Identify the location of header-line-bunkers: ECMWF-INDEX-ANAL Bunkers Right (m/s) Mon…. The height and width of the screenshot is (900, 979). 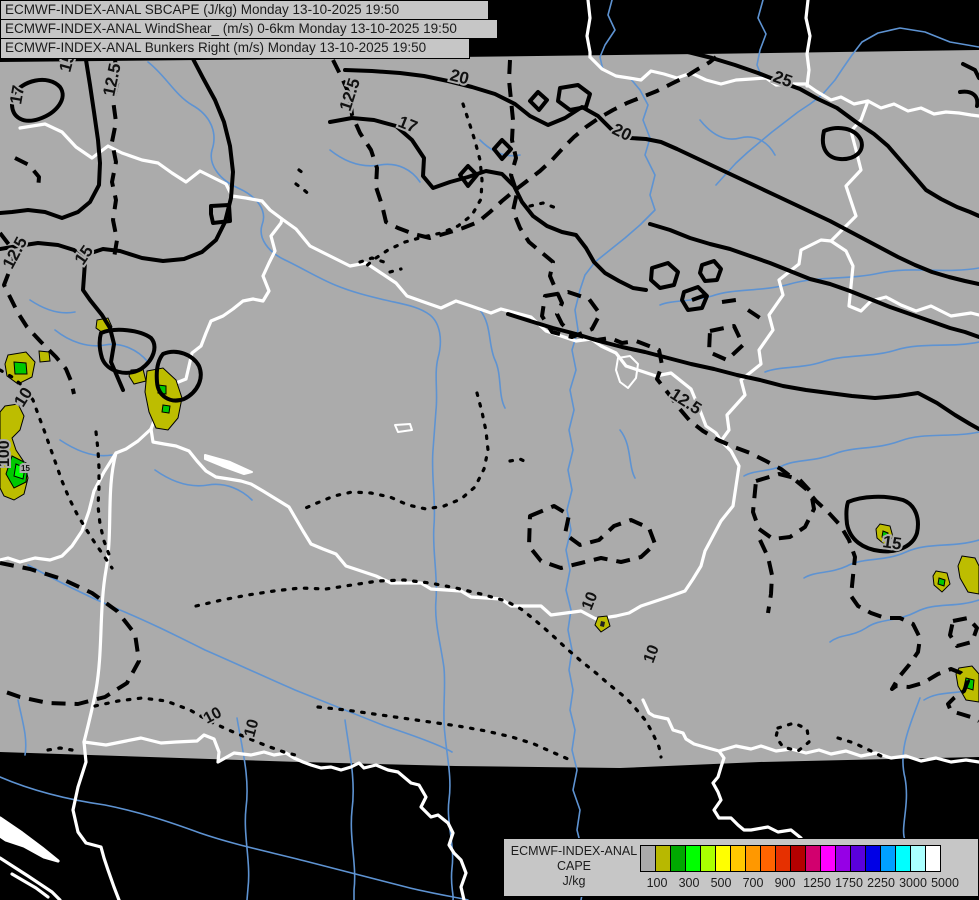
(235, 48).